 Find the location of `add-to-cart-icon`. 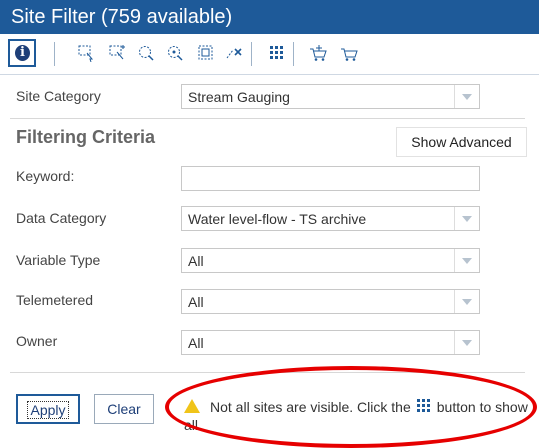

add-to-cart-icon is located at coordinates (318, 53).